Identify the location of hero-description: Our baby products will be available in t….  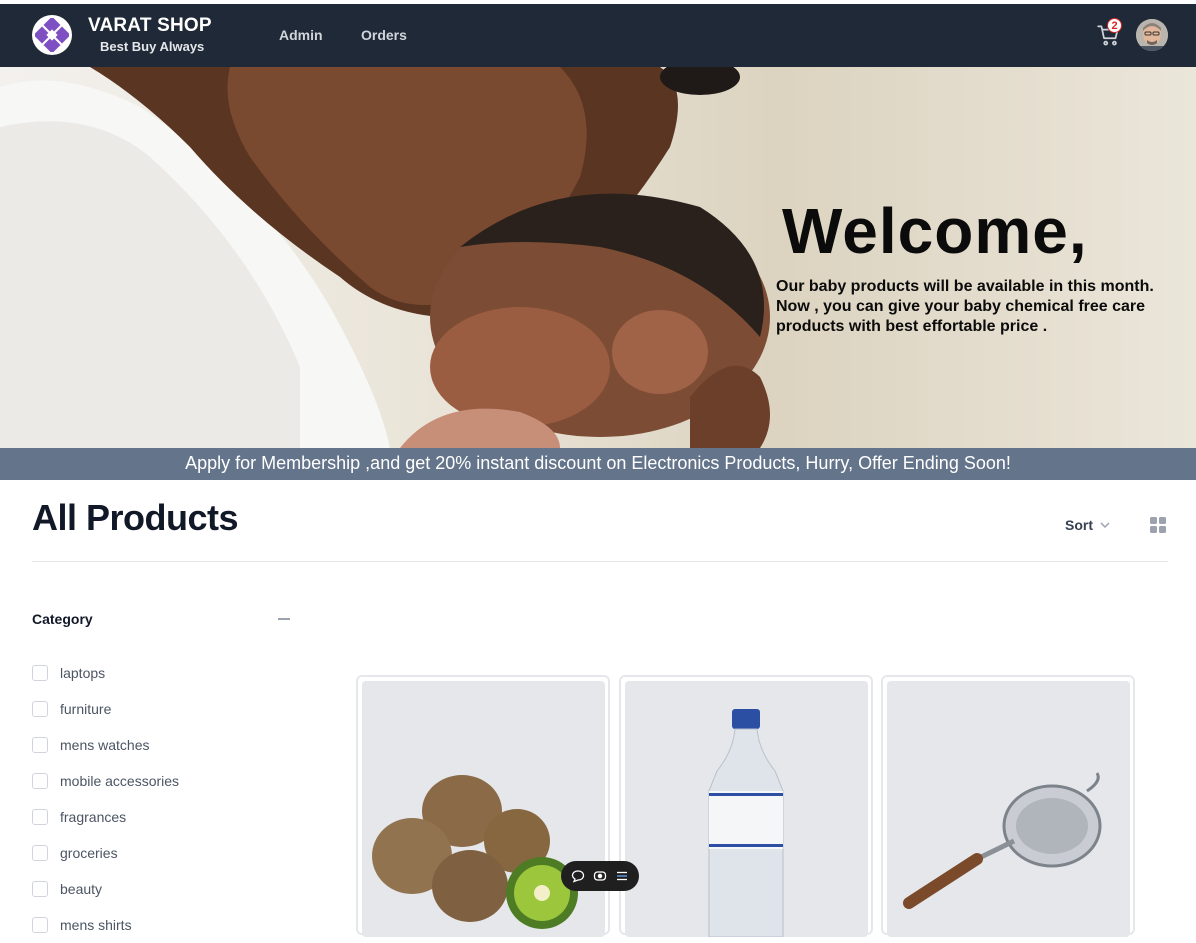
(981, 307).